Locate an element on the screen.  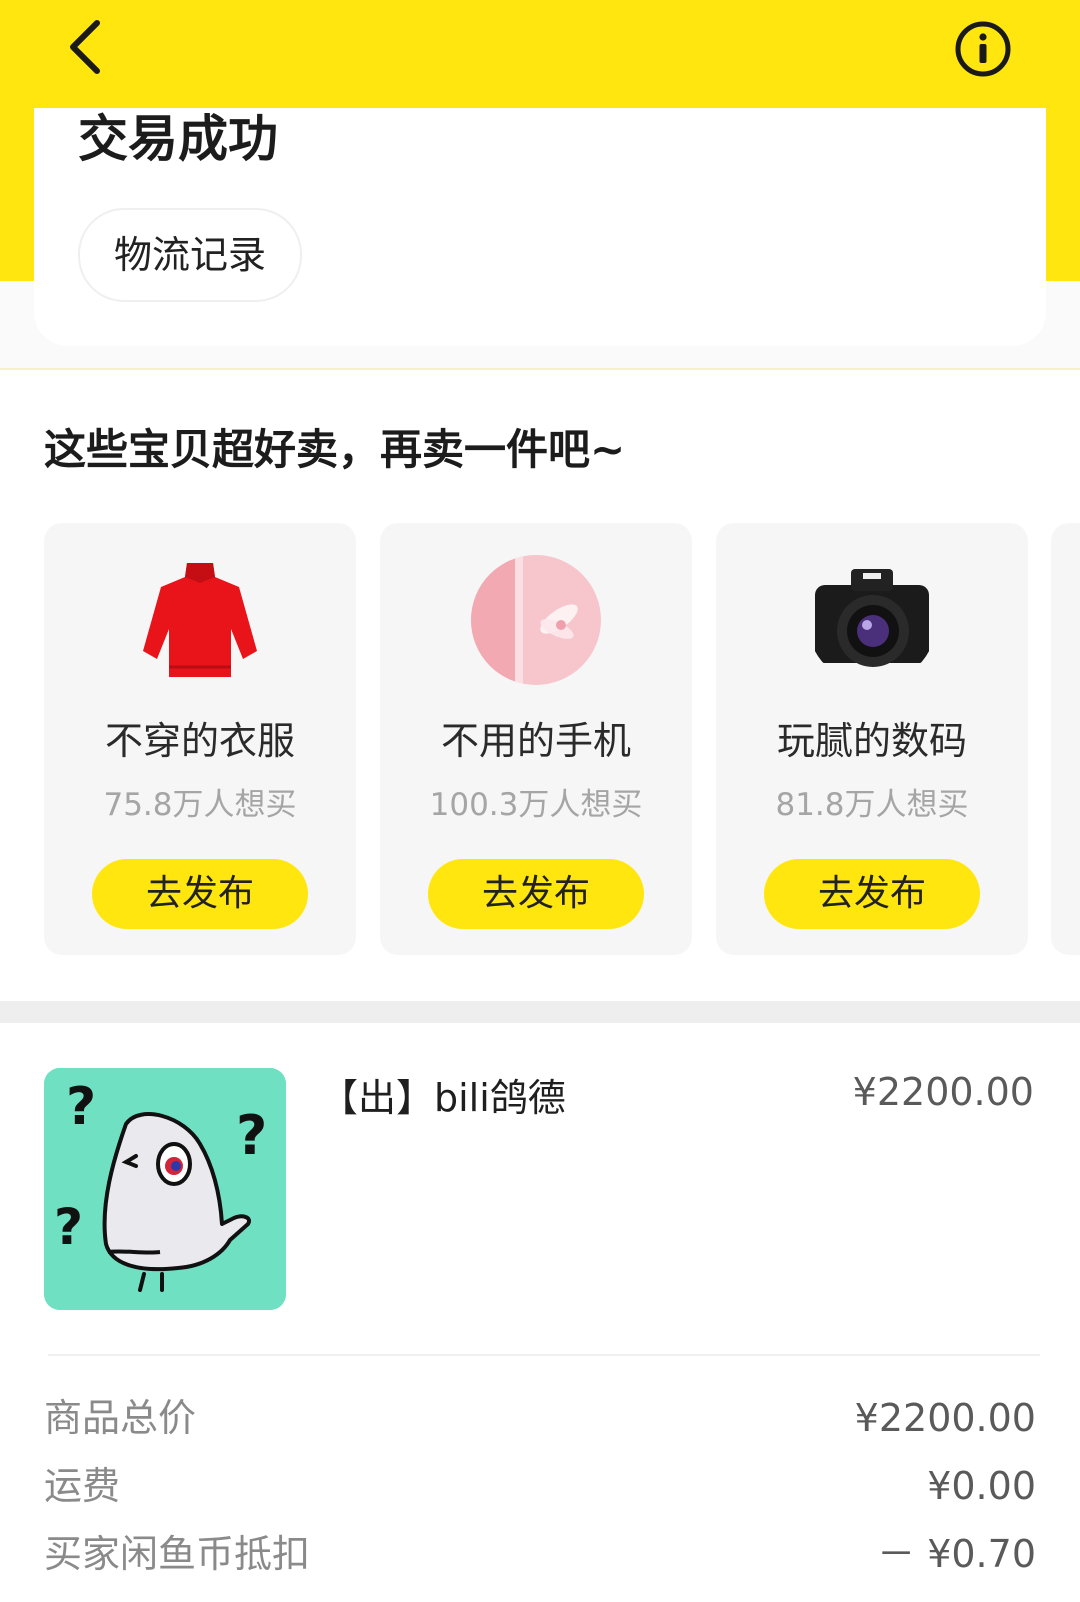
card-want-count: 100.3万人想买 is located at coordinates (536, 805).